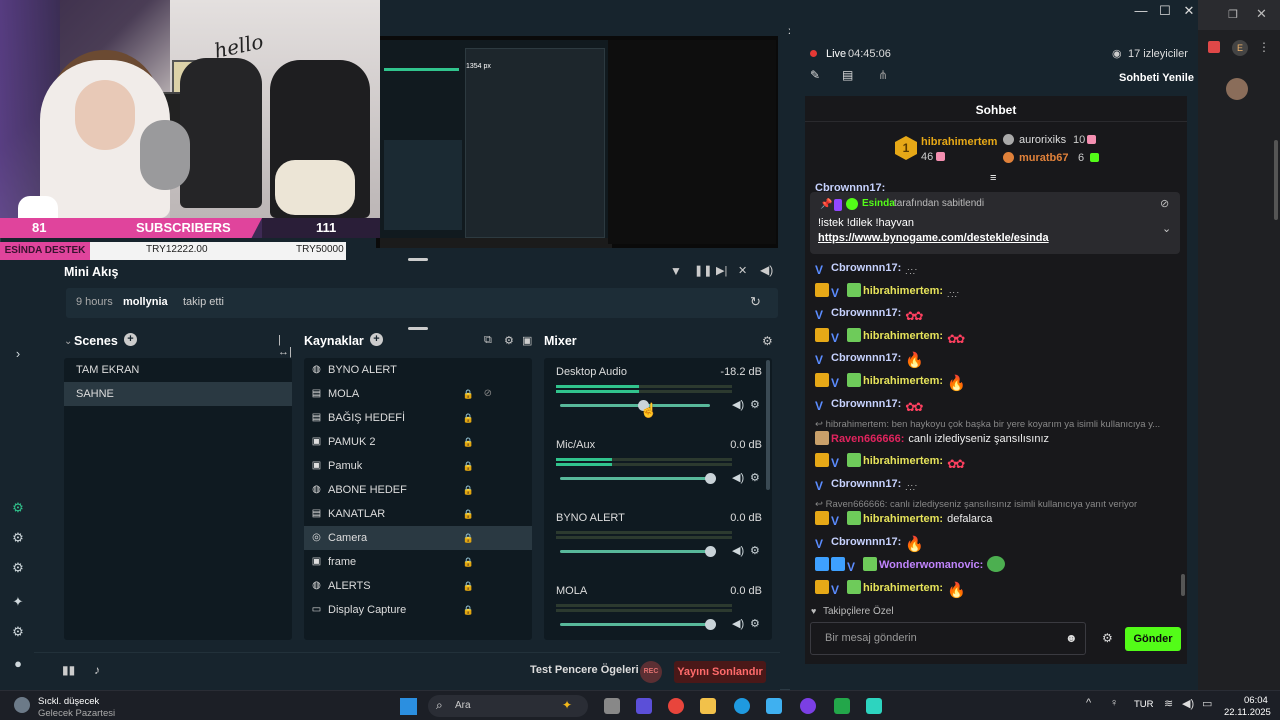 This screenshot has height=720, width=1280. I want to click on minimize-icon: —, so click(1141, 11).